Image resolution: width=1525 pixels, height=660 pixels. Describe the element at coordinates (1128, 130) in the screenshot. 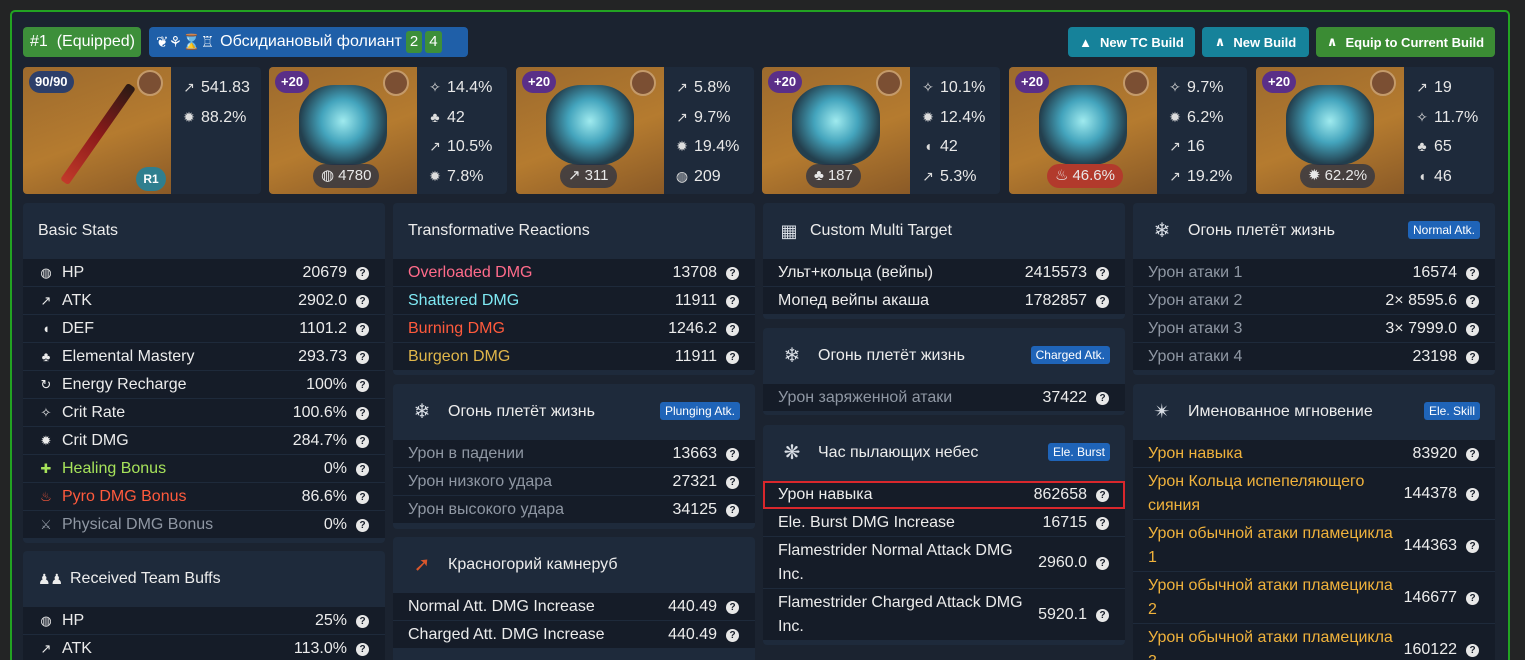

I see `artifact-card: +20 ♨ 46.6% ✧ 9.7% ✹ 6.2% ↗ 16 ↗ 19.2%` at that location.